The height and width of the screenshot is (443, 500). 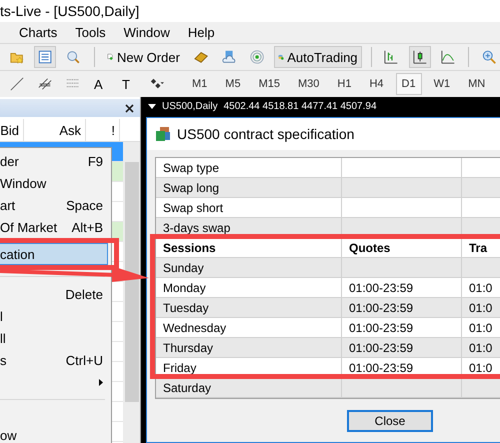 I want to click on menu-item: ow, so click(x=54, y=433).